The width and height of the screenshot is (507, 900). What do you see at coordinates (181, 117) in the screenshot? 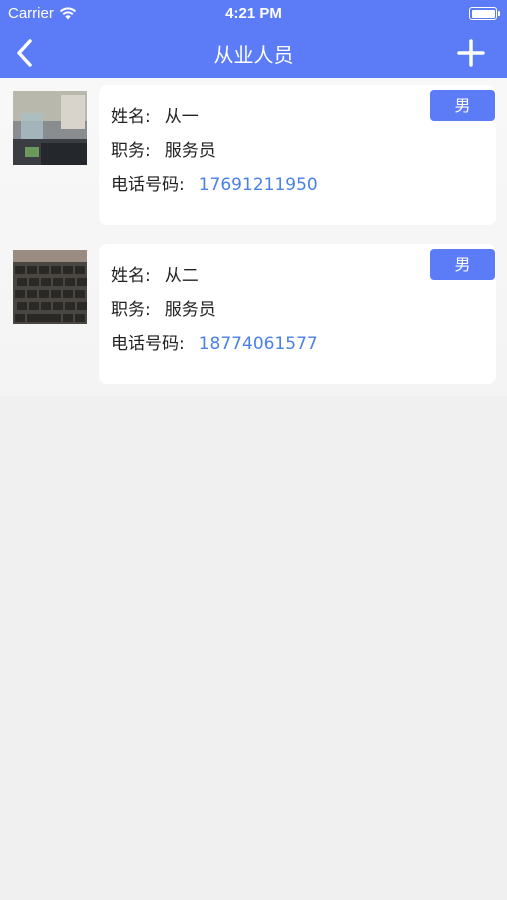
I see `name-value: 从一` at bounding box center [181, 117].